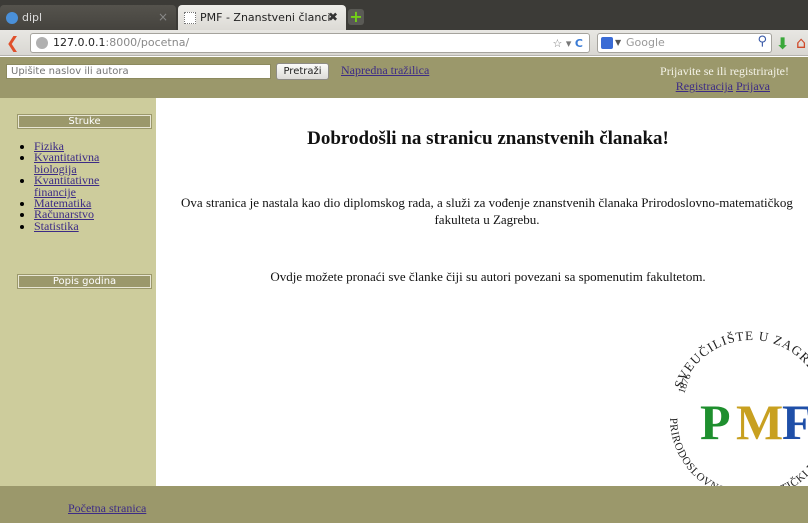 Image resolution: width=808 pixels, height=523 pixels. I want to click on search-input, so click(138, 71).